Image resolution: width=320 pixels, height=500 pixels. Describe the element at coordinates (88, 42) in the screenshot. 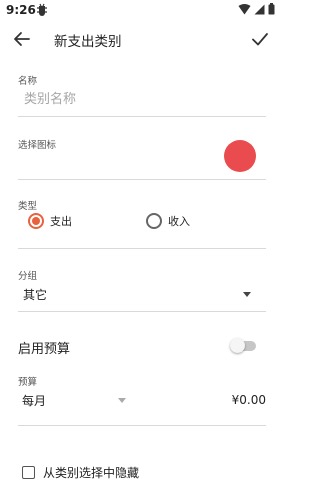

I see `page-title: 新支出类别` at that location.